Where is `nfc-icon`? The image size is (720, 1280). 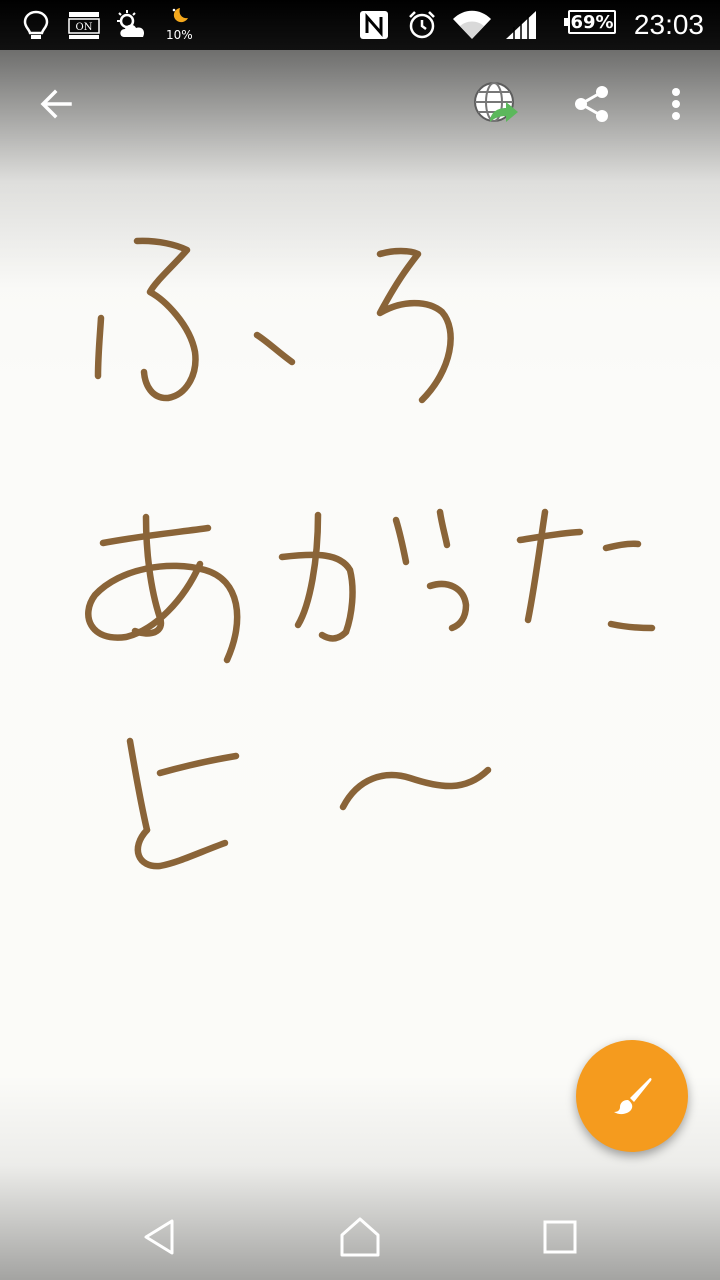 nfc-icon is located at coordinates (374, 25).